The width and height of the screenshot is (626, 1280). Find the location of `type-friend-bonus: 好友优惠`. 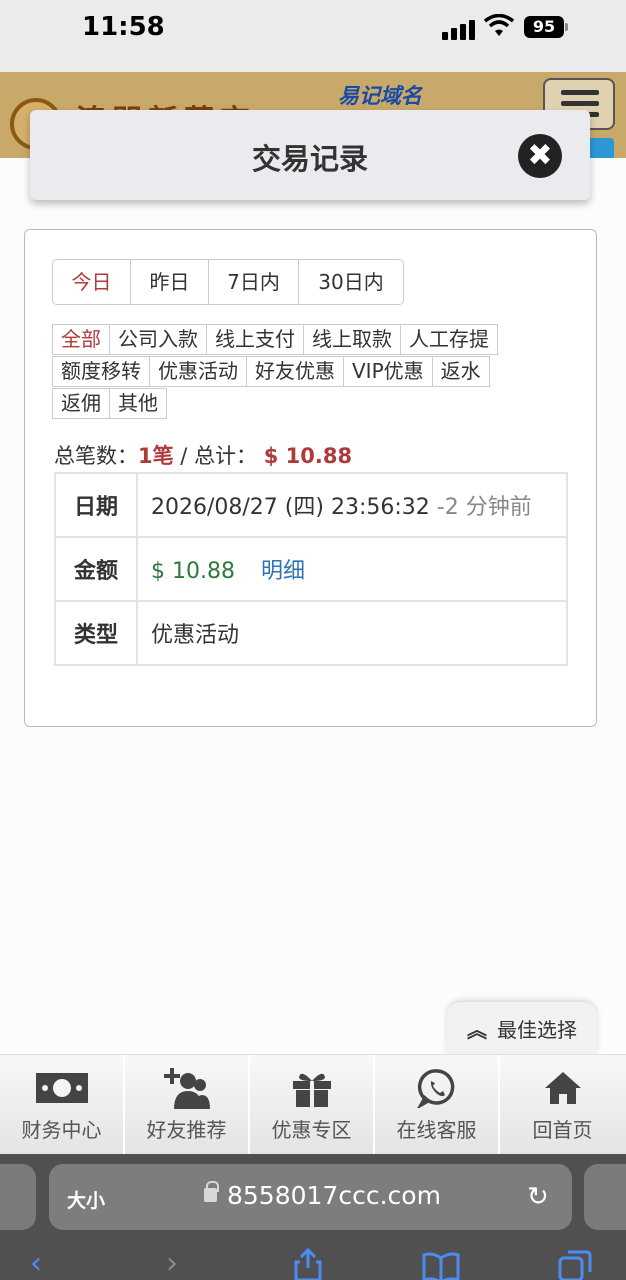

type-friend-bonus: 好友优惠 is located at coordinates (295, 371).